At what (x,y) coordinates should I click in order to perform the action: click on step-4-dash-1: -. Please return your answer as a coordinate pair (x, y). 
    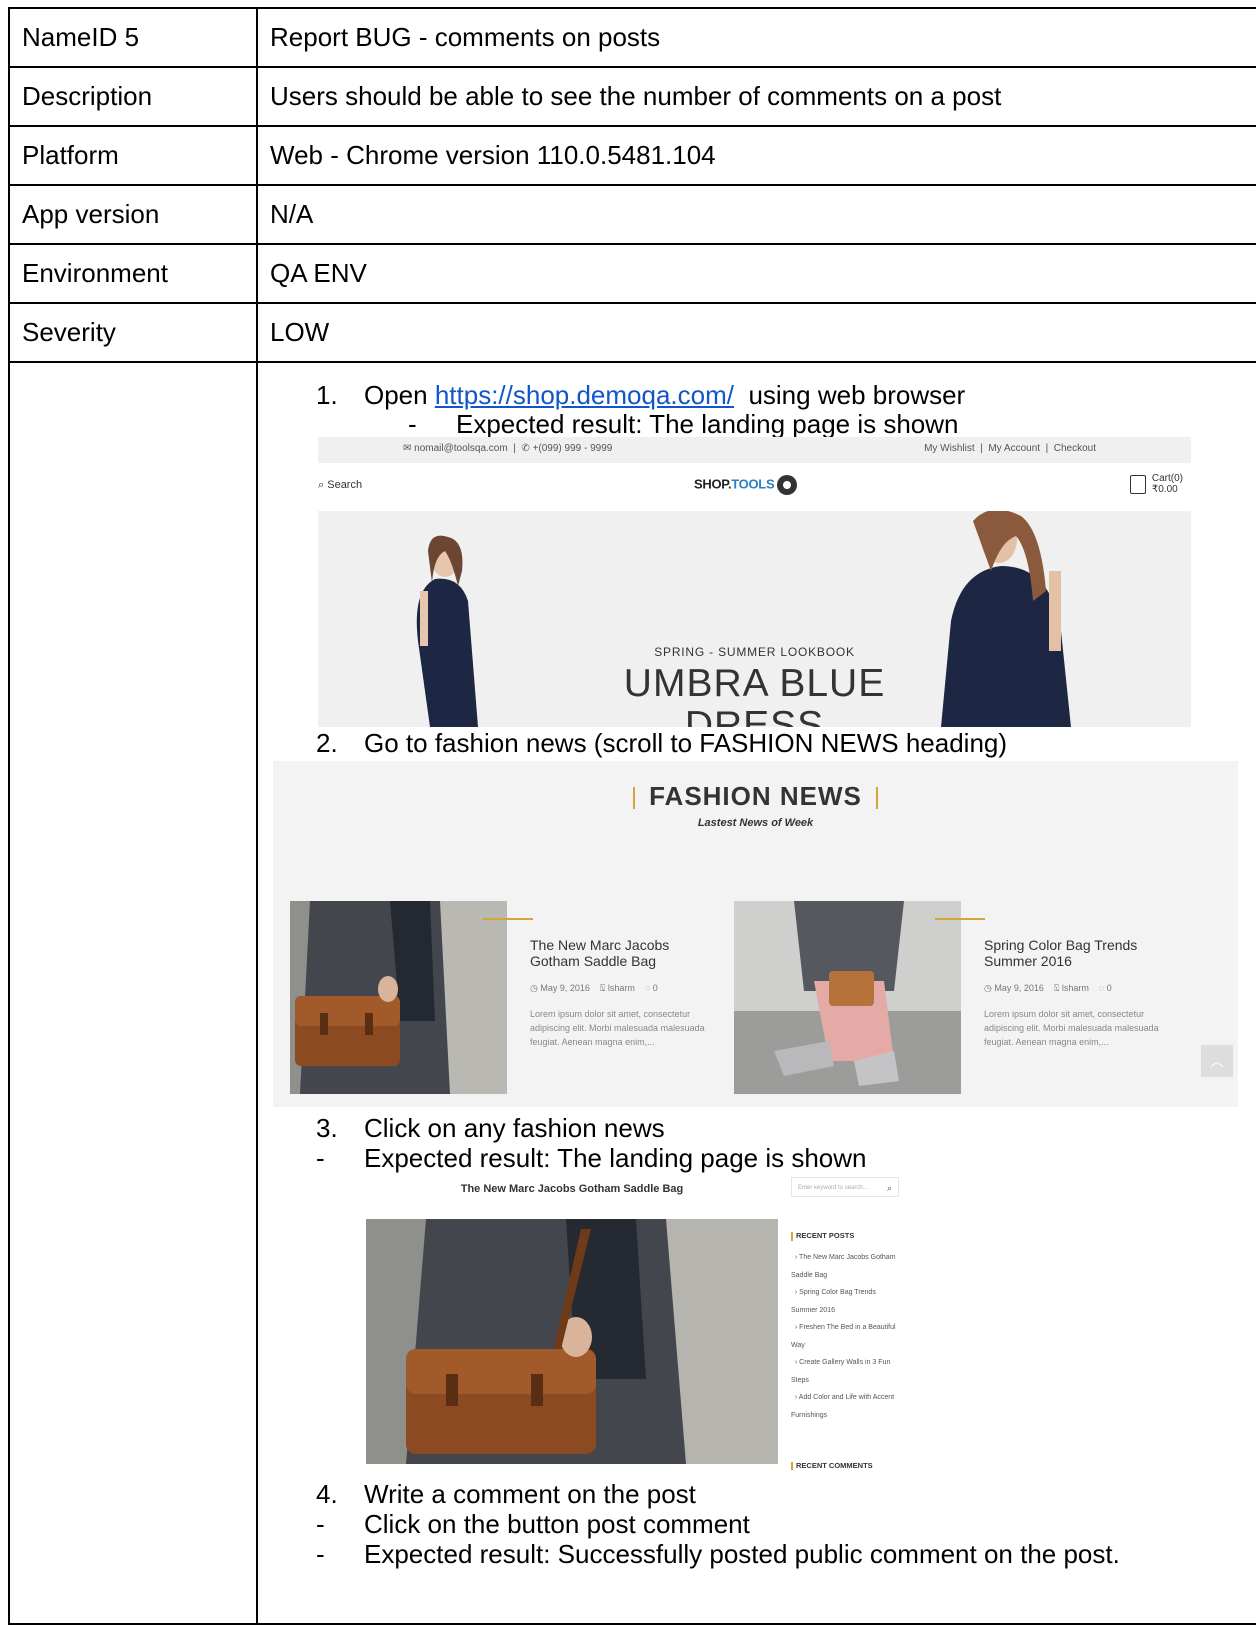
    Looking at the image, I should click on (320, 1524).